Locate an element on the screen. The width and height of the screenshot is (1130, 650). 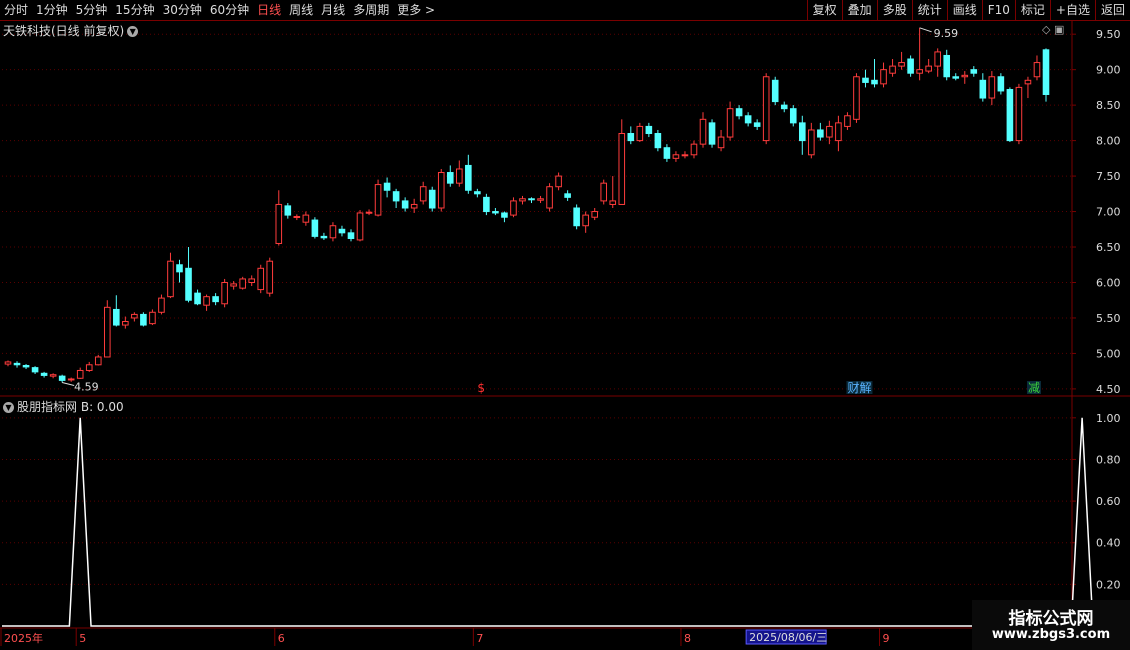
tab-period-daily: 日线 is located at coordinates (269, 10).